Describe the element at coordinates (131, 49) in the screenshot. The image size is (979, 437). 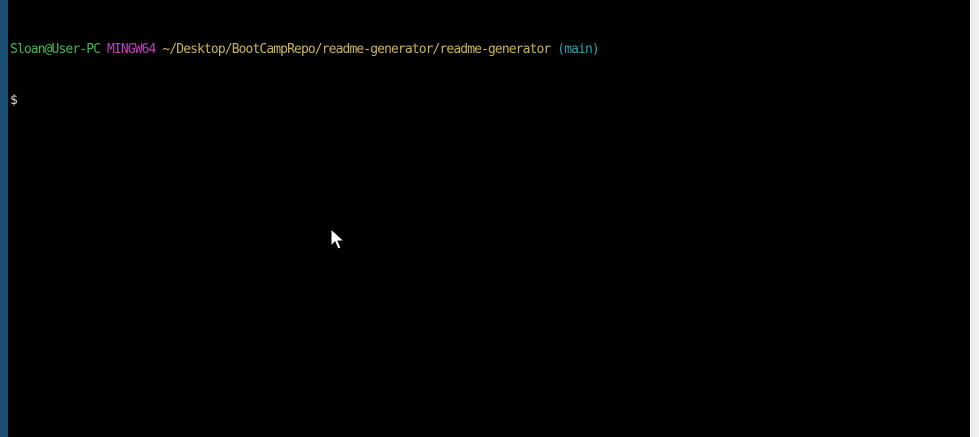
I see `prompt-environment: MINGW64` at that location.